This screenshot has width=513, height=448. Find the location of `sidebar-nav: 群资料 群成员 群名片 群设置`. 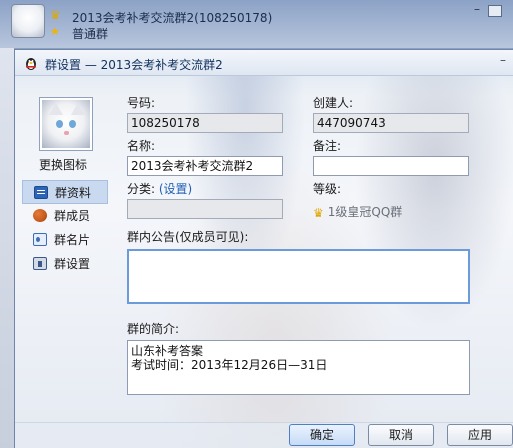

sidebar-nav: 群资料 群成员 群名片 群设置 is located at coordinates (65, 228).